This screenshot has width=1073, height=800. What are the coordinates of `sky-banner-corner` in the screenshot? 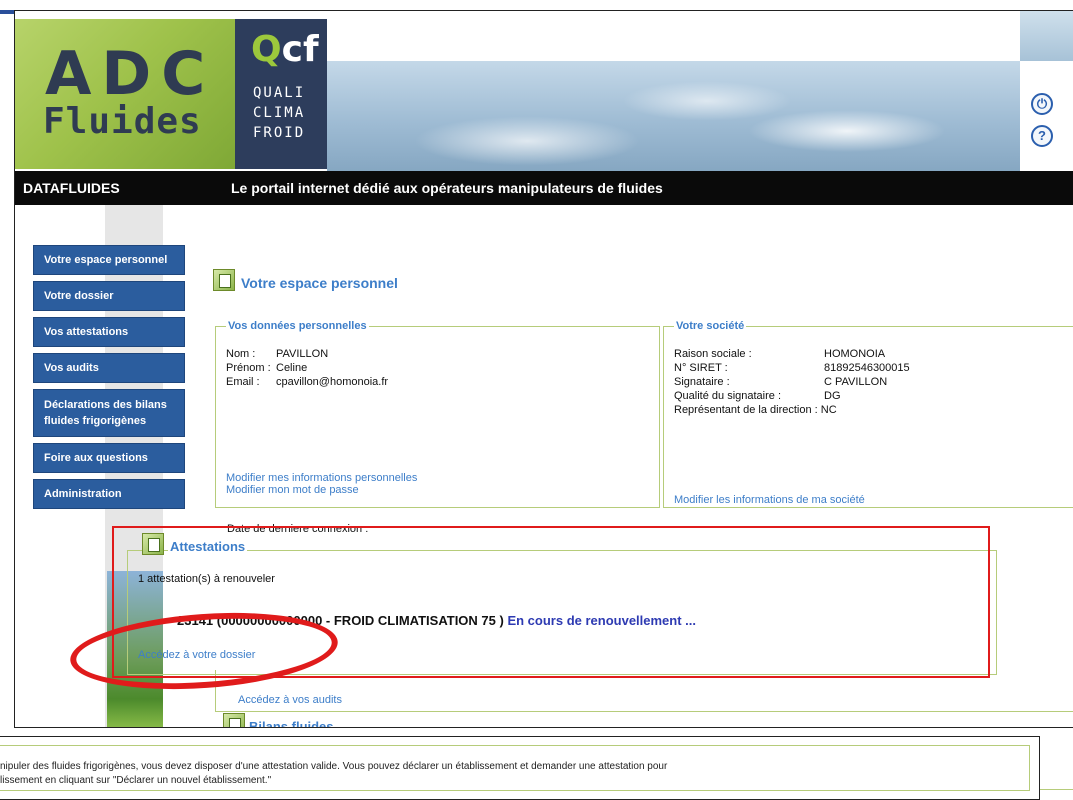 It's located at (1046, 36).